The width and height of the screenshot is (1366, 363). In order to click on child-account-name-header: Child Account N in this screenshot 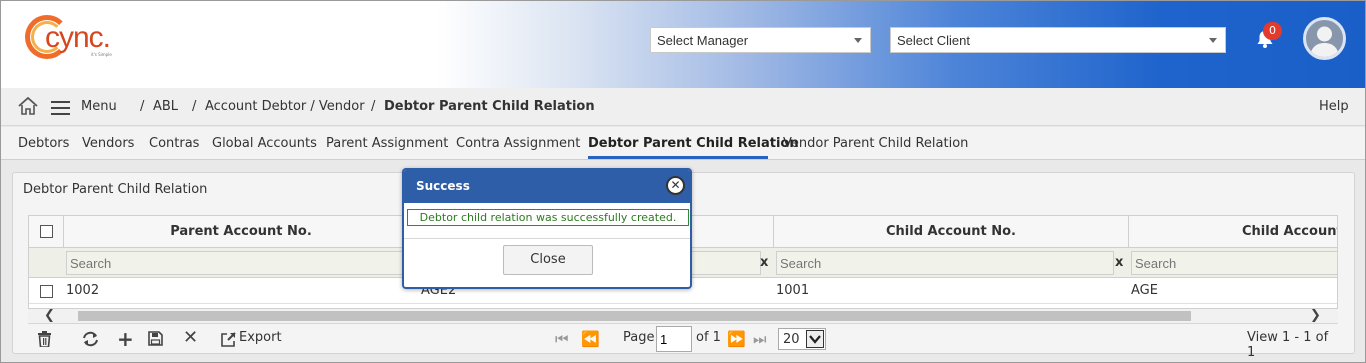, I will do `click(1233, 232)`.